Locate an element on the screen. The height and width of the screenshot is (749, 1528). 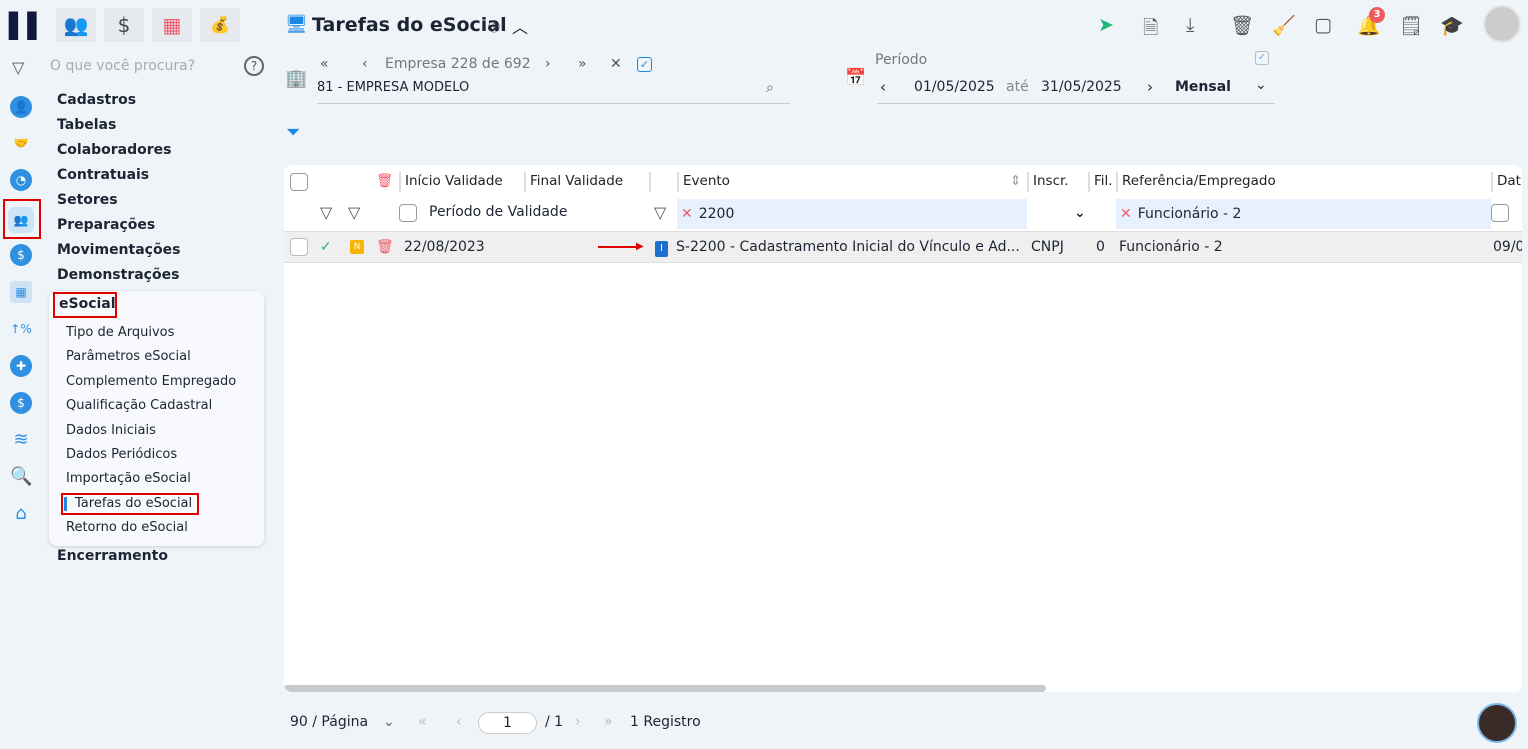
col-final: Final Validade is located at coordinates (576, 181).